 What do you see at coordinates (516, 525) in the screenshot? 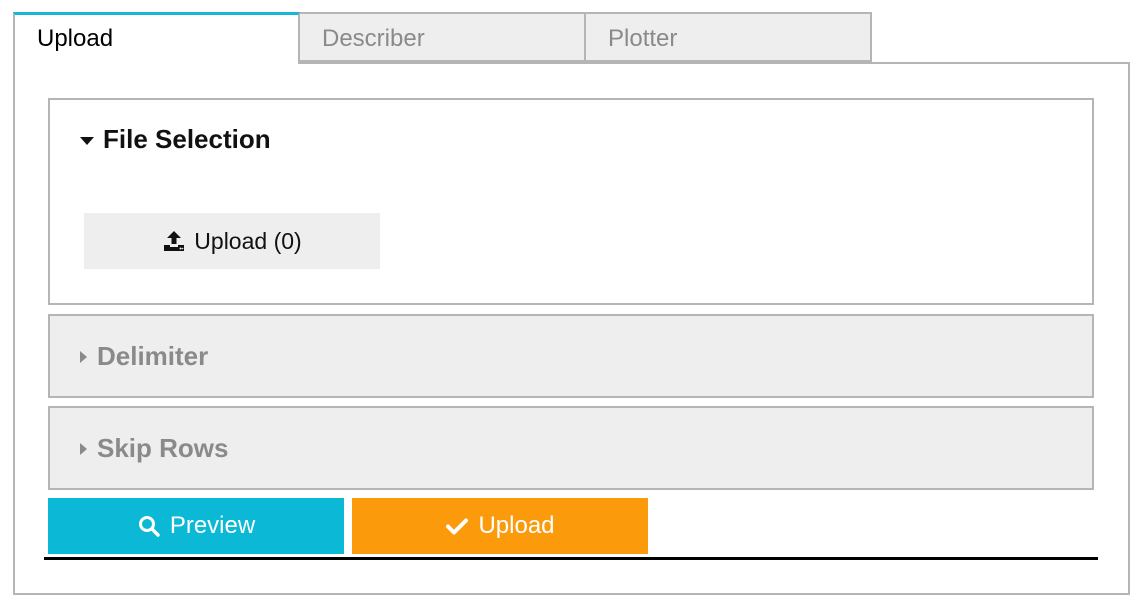
I see `upload-submit-label: Upload` at bounding box center [516, 525].